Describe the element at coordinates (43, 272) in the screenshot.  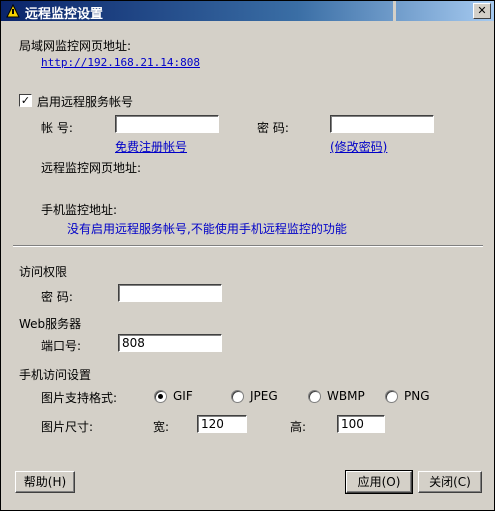
I see `access-section-title: 访问权限` at that location.